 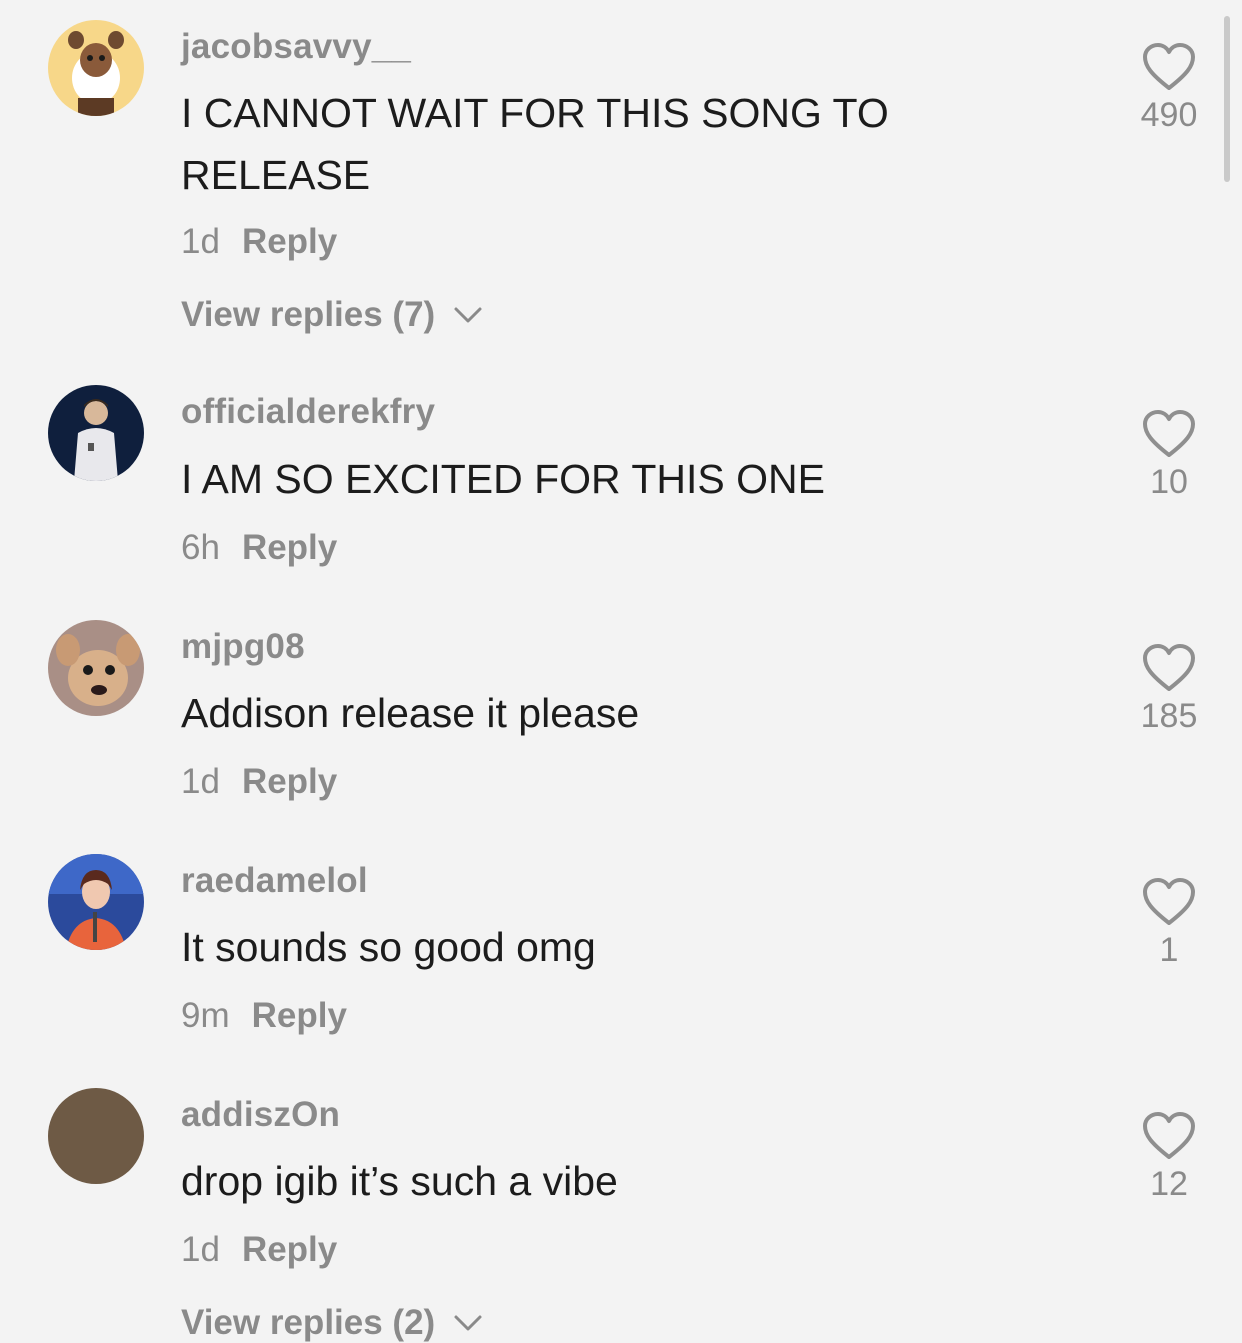 I want to click on like-count: 490, so click(x=1169, y=115).